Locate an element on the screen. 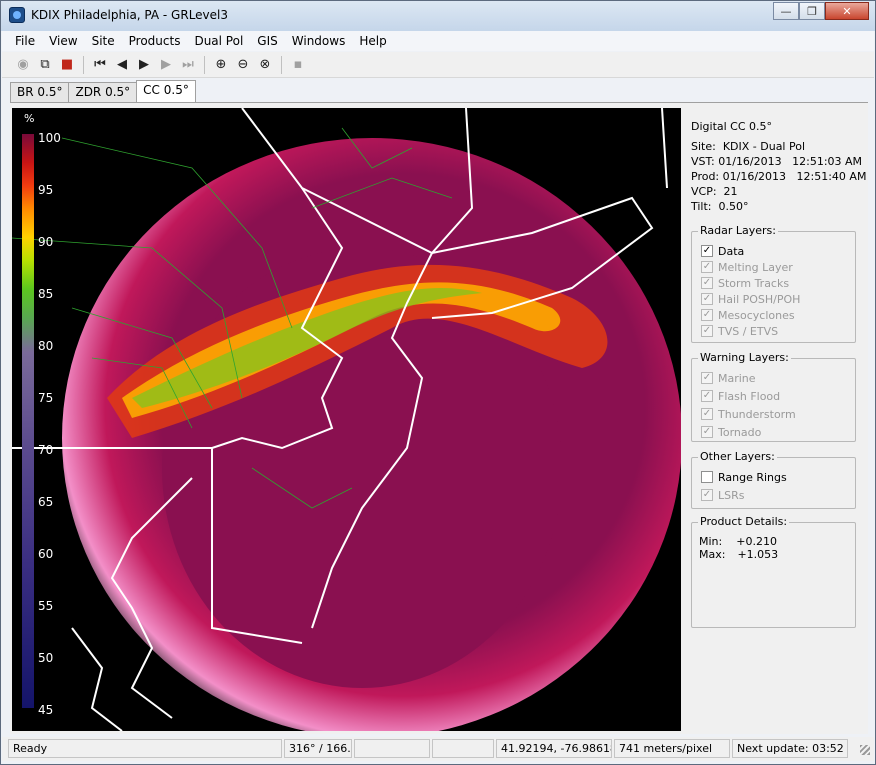  status-scale: 741 meters/pixel is located at coordinates (672, 748).